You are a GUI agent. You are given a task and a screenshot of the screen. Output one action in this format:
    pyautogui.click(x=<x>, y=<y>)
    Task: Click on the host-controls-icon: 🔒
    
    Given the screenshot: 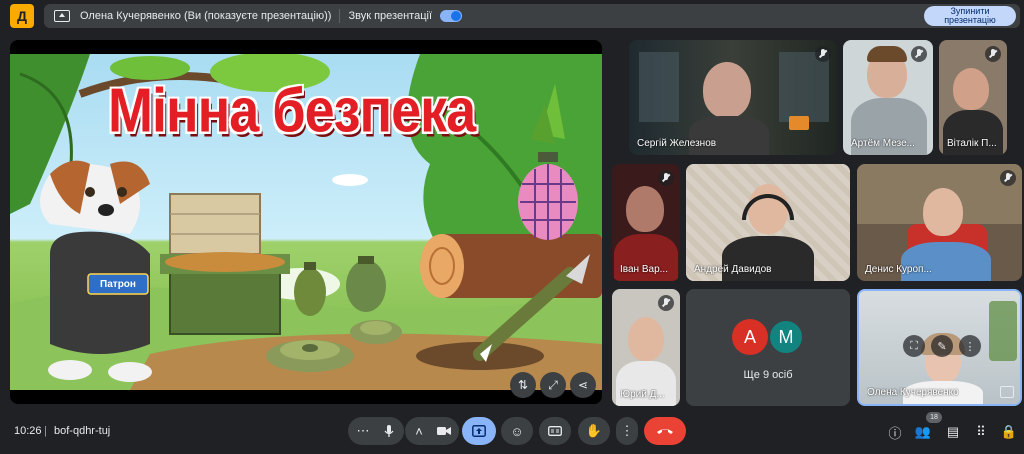 What is the action you would take?
    pyautogui.click(x=1009, y=432)
    